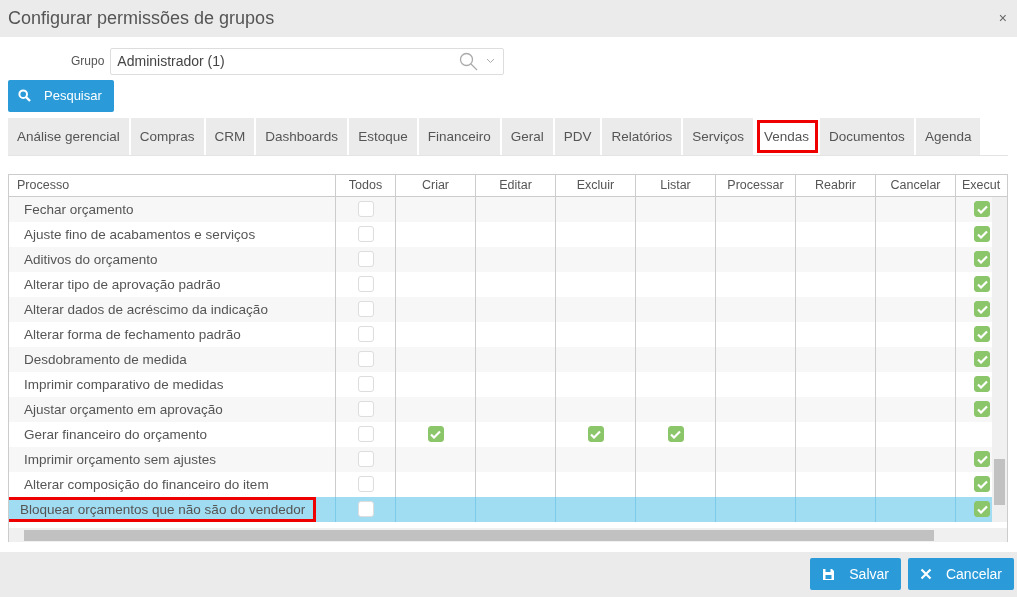 The image size is (1017, 597). Describe the element at coordinates (161, 509) in the screenshot. I see `process-label: Bloquear orçamentos que não são do vendedor` at that location.